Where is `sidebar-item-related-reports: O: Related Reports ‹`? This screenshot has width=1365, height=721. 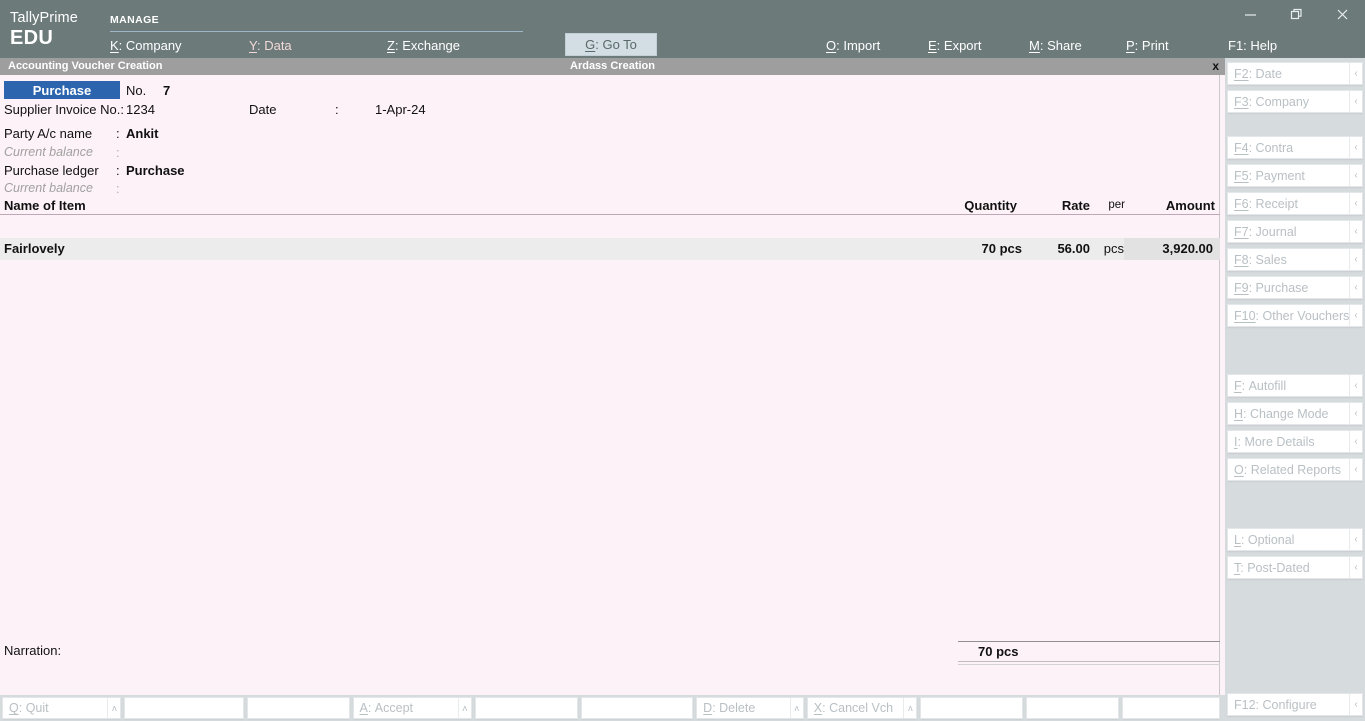
sidebar-item-related-reports: O: Related Reports ‹ is located at coordinates (1295, 469).